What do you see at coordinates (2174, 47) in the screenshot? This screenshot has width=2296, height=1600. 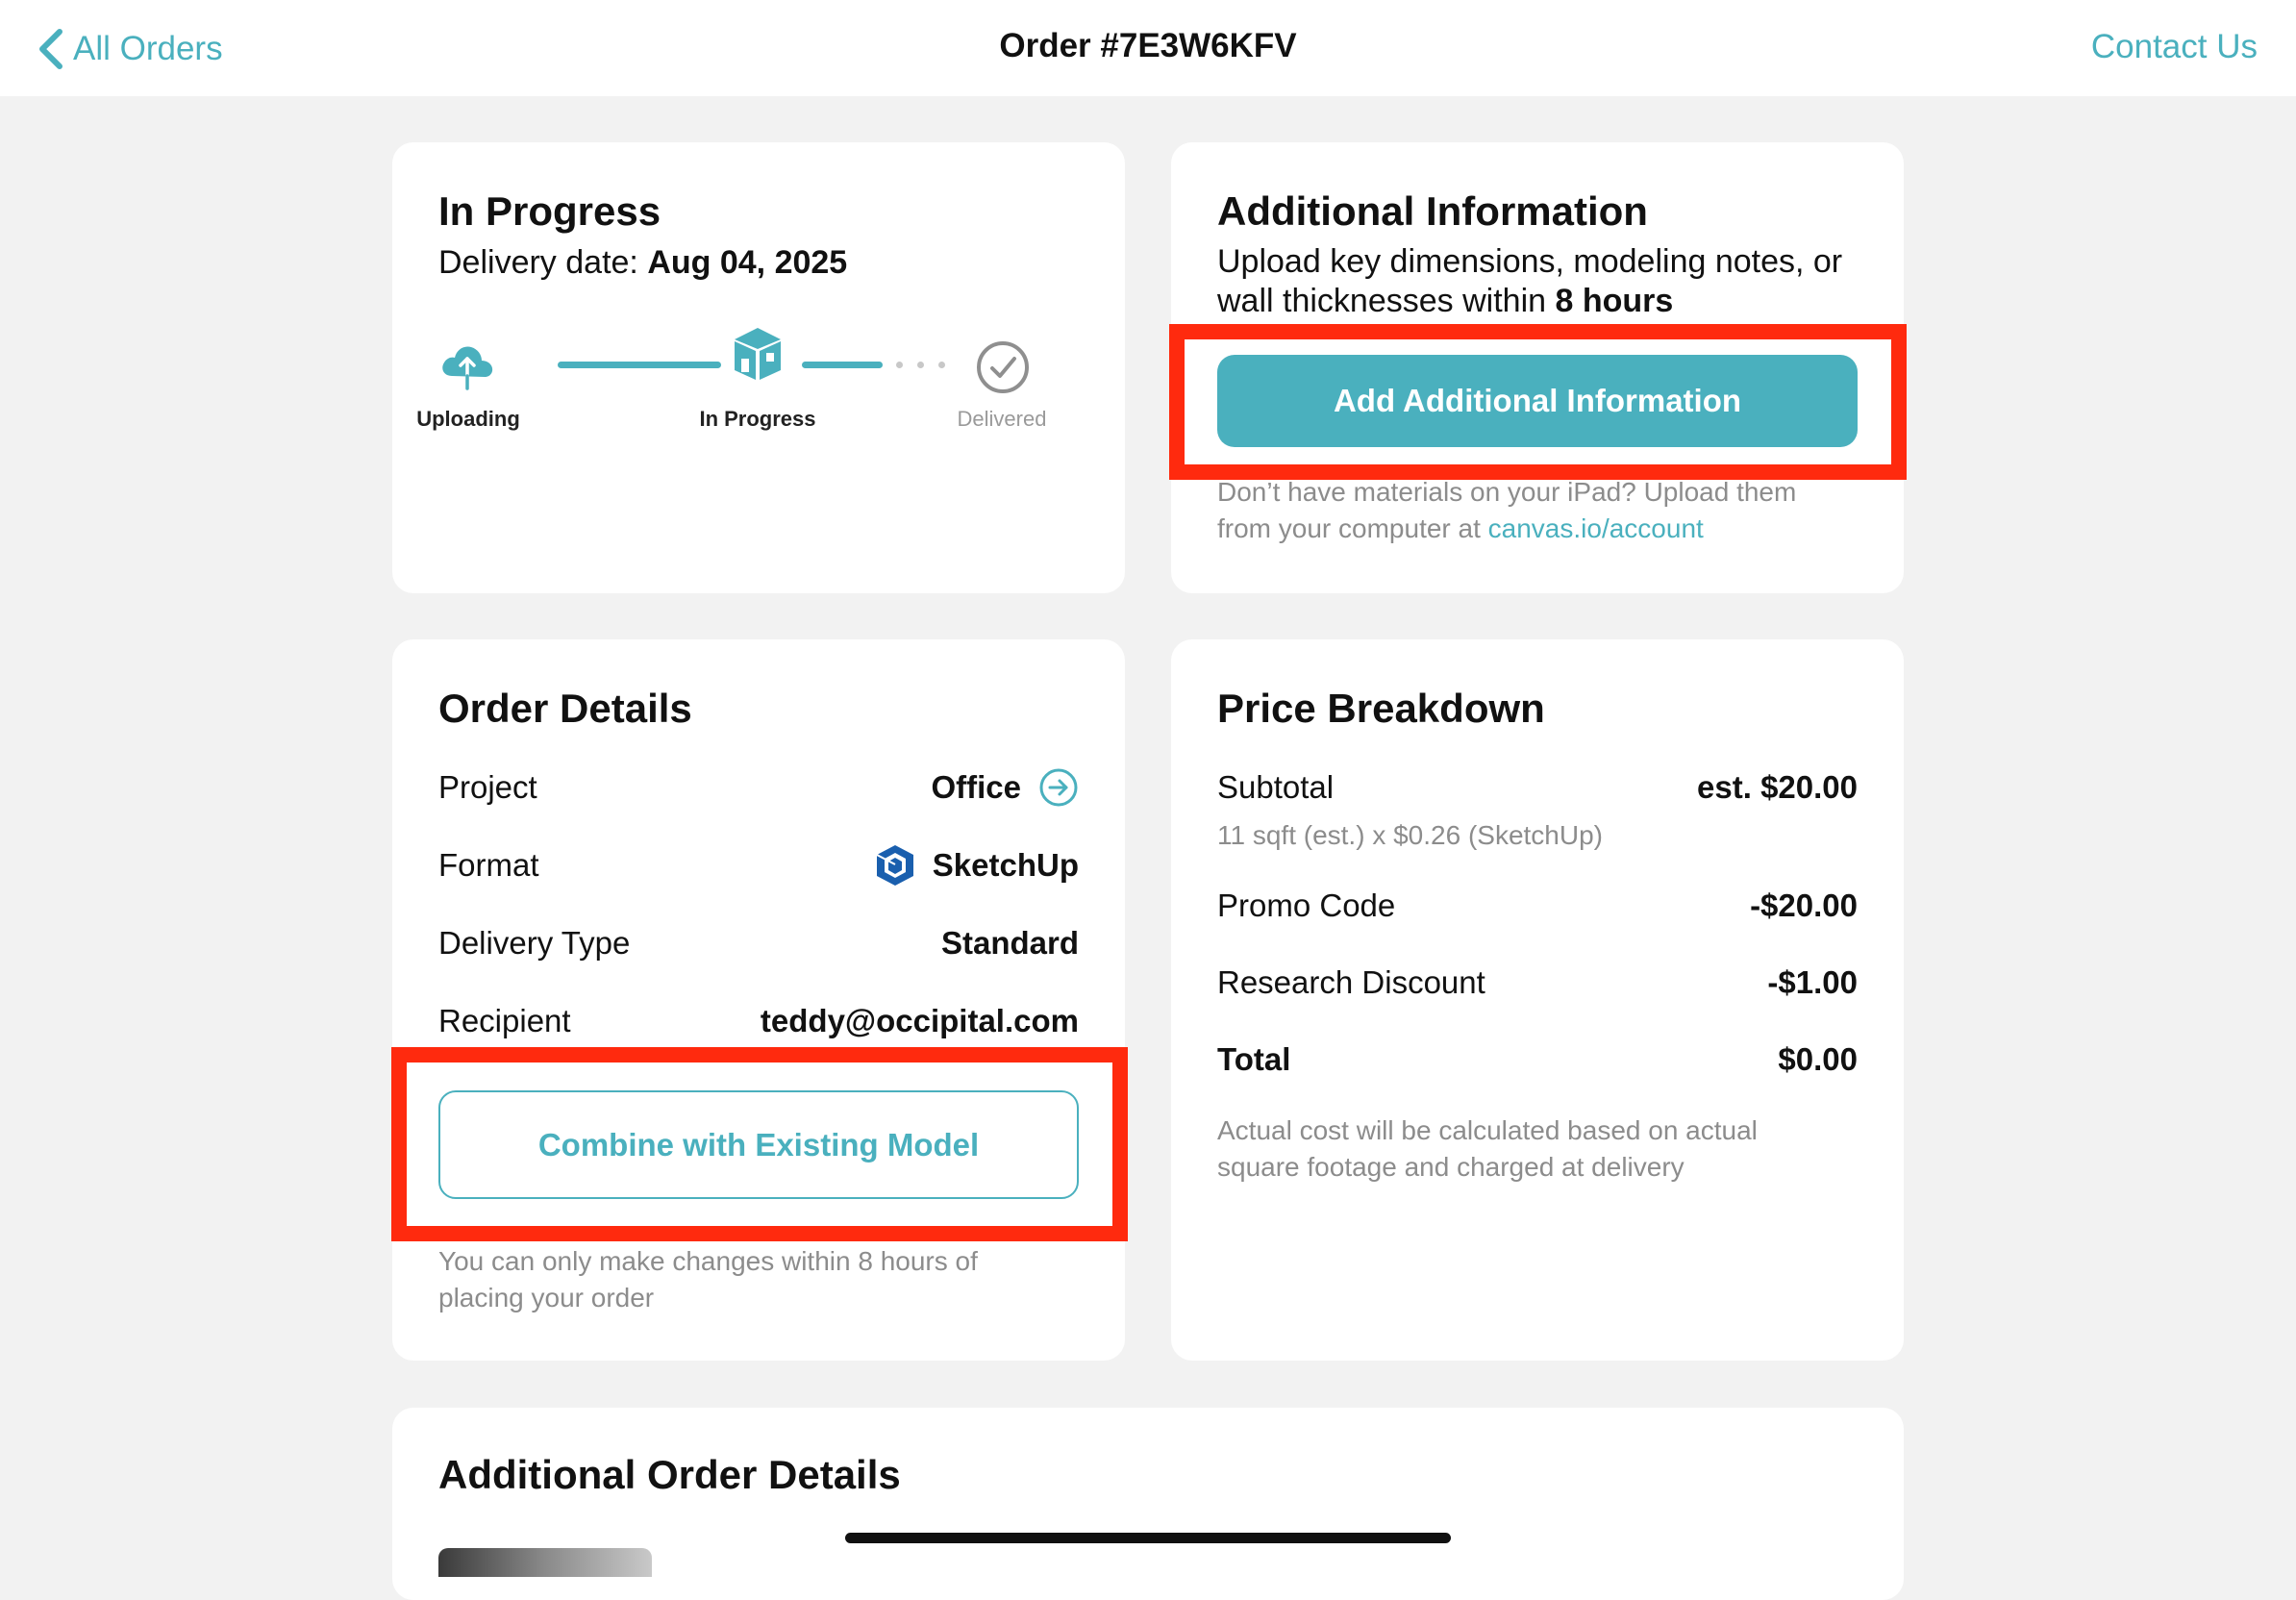 I see `contact-us-link: Contact Us` at bounding box center [2174, 47].